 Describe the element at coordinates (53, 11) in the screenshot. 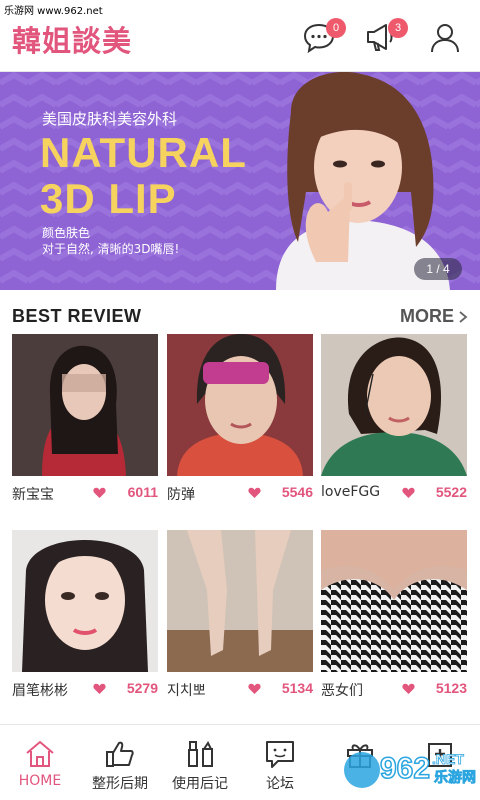

I see `watermark-top-text: 乐游网 www.962.net` at that location.